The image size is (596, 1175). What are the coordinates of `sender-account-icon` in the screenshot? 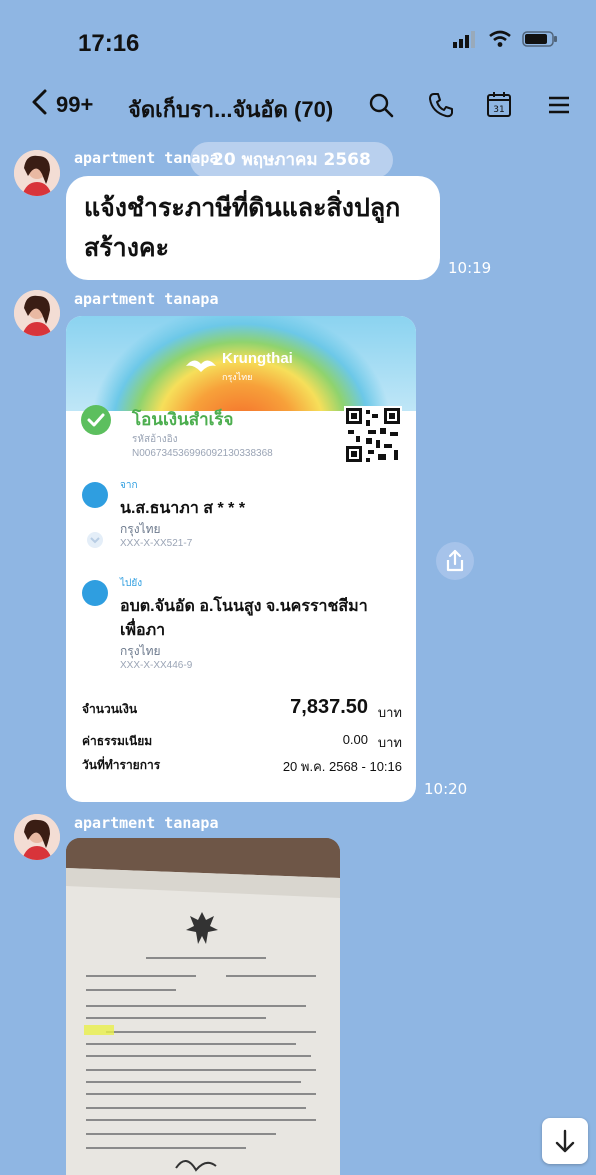 It's located at (95, 495).